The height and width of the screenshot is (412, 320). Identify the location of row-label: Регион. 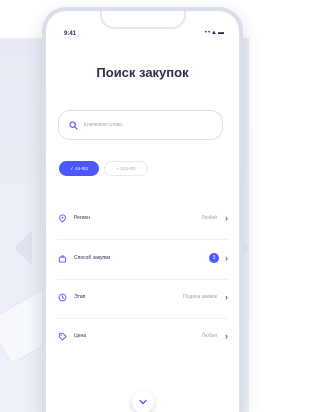
(82, 218).